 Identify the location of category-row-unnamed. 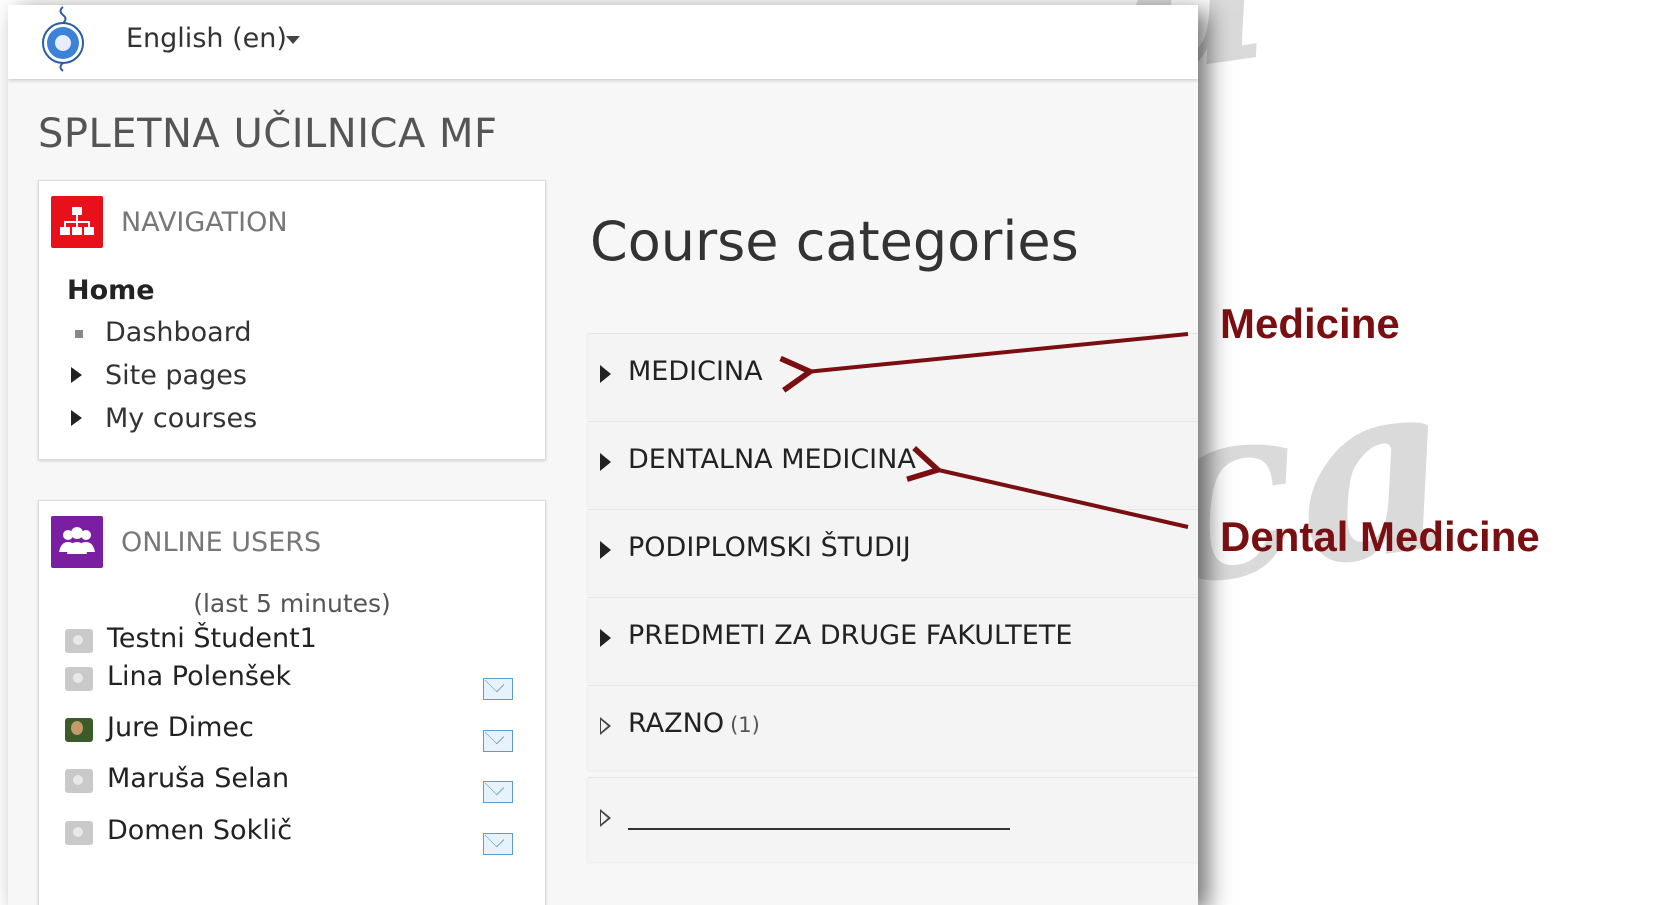
(893, 819).